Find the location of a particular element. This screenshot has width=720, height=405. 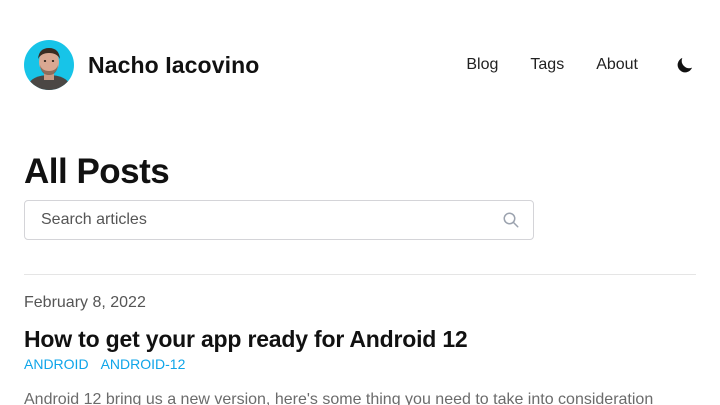

site-name: Nacho Iacovino is located at coordinates (174, 64).